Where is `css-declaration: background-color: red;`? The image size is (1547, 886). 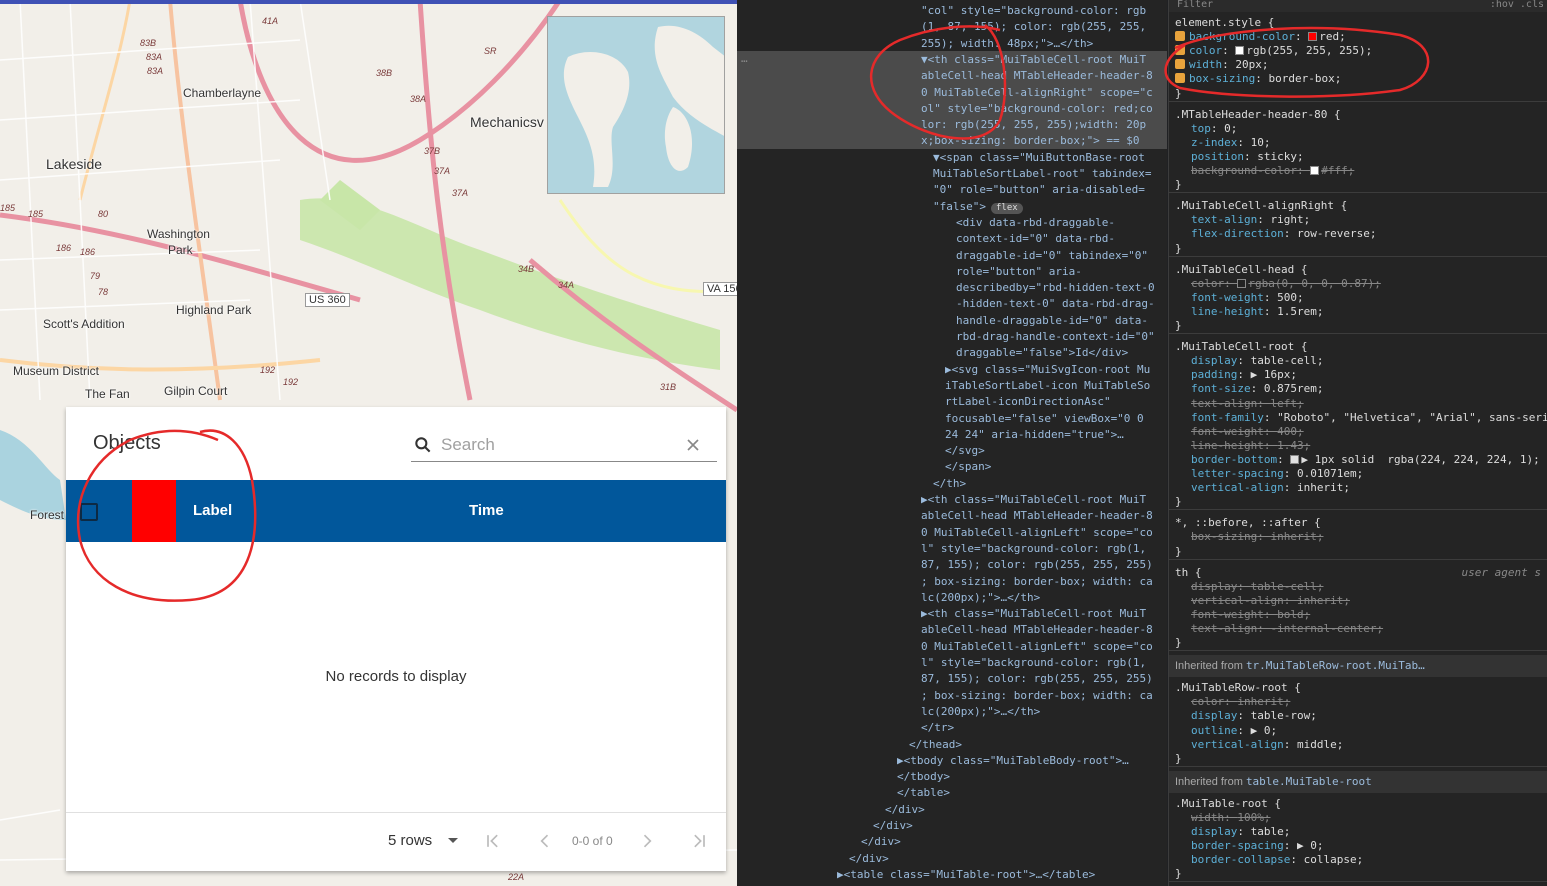
css-declaration: background-color: red; is located at coordinates (1260, 37).